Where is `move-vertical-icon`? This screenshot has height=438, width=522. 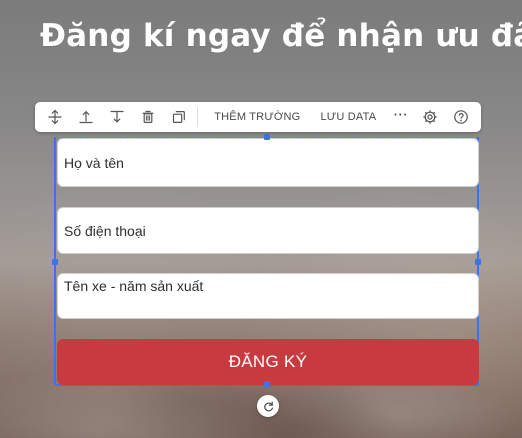 move-vertical-icon is located at coordinates (55, 117).